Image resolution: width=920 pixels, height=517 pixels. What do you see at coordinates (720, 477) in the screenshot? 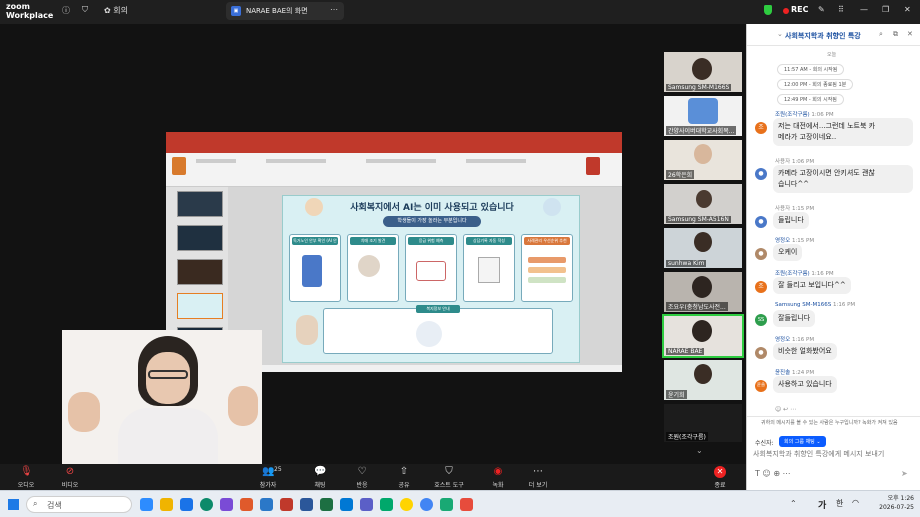
I see `end-button: ✕ 종료` at bounding box center [720, 477].